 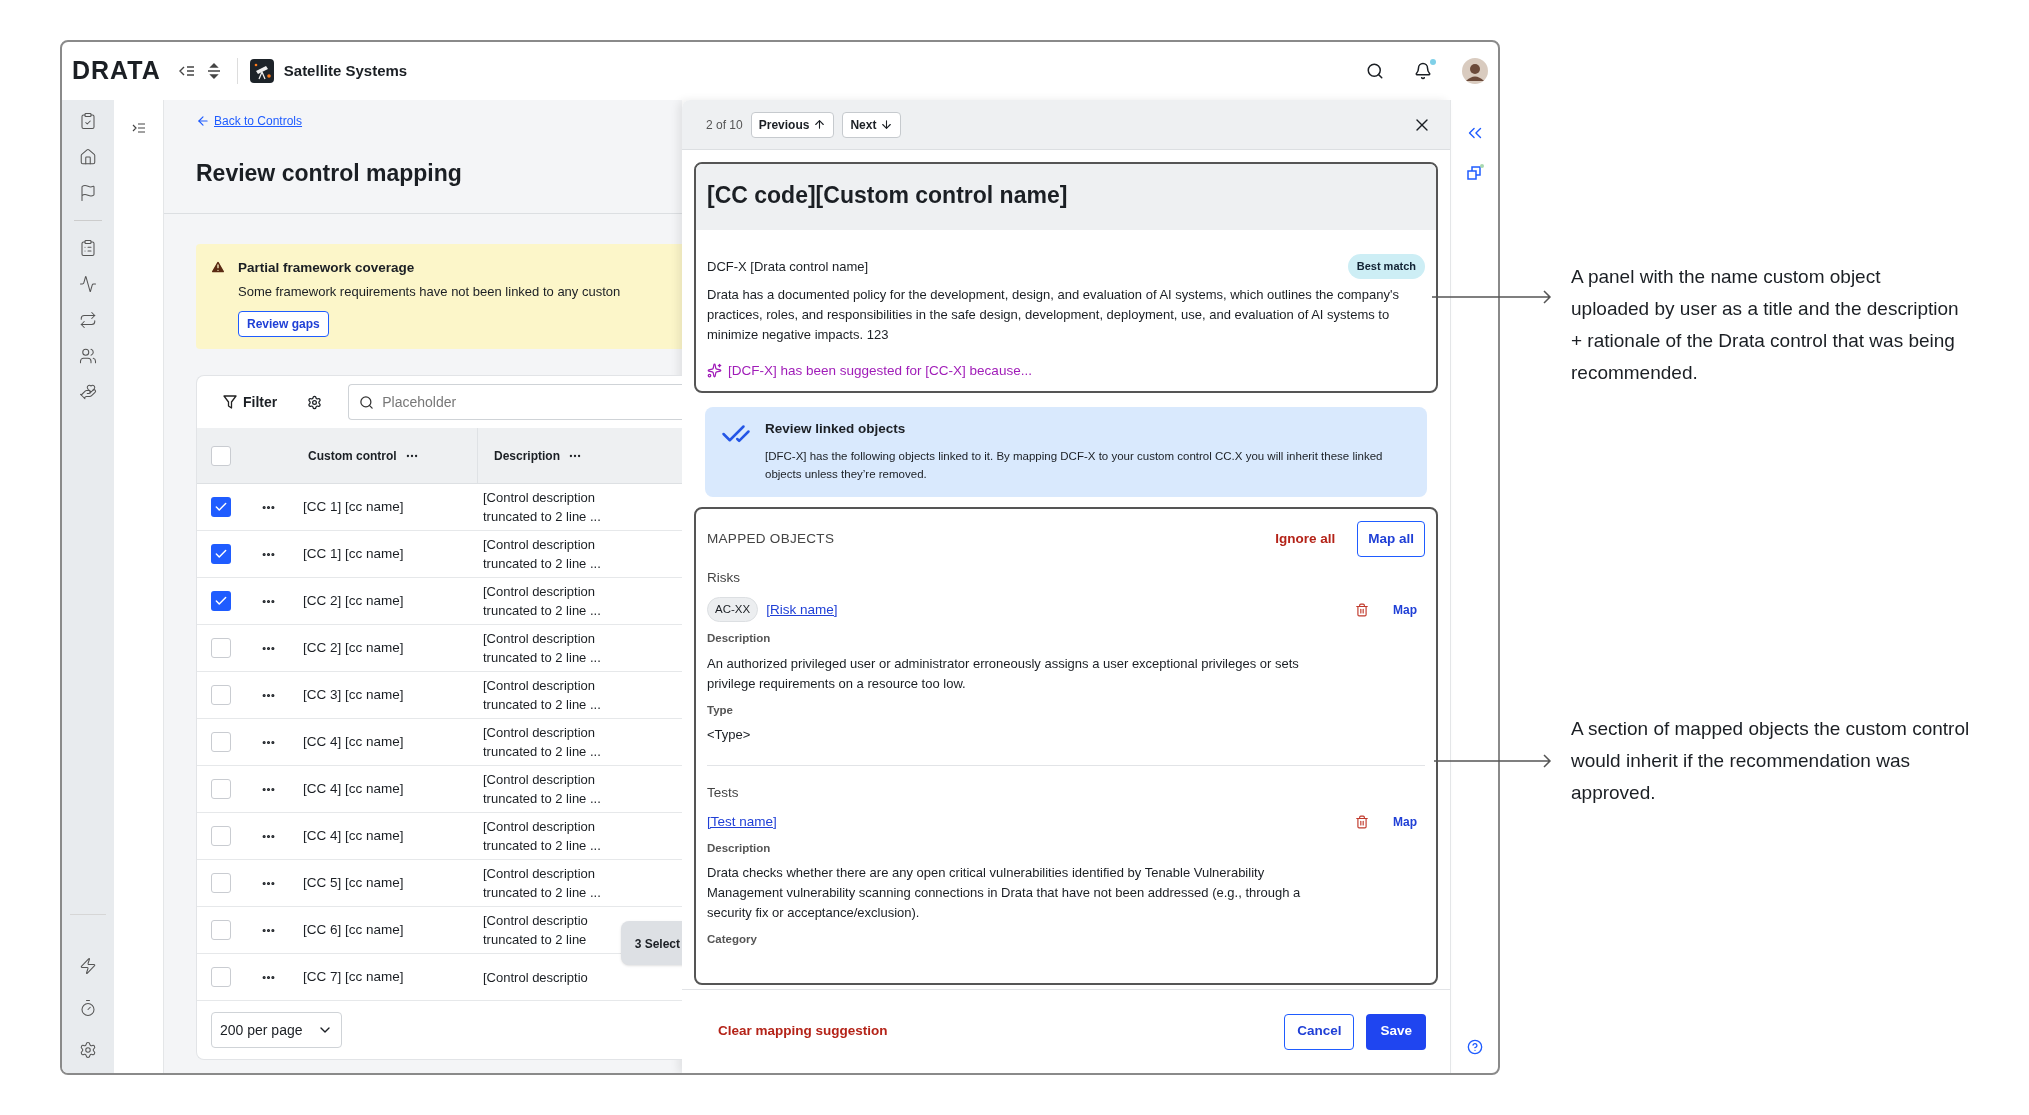 What do you see at coordinates (739, 639) in the screenshot?
I see `field-label: Description` at bounding box center [739, 639].